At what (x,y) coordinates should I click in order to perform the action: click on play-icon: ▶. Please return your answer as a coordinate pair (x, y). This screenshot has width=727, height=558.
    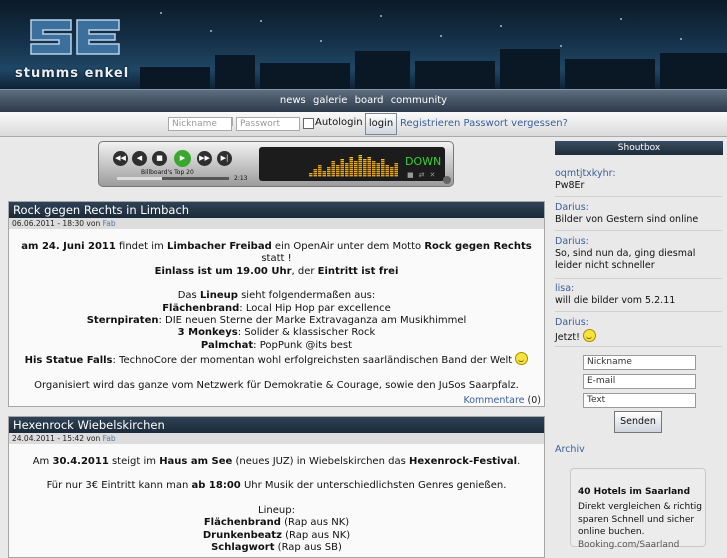
    Looking at the image, I should click on (182, 158).